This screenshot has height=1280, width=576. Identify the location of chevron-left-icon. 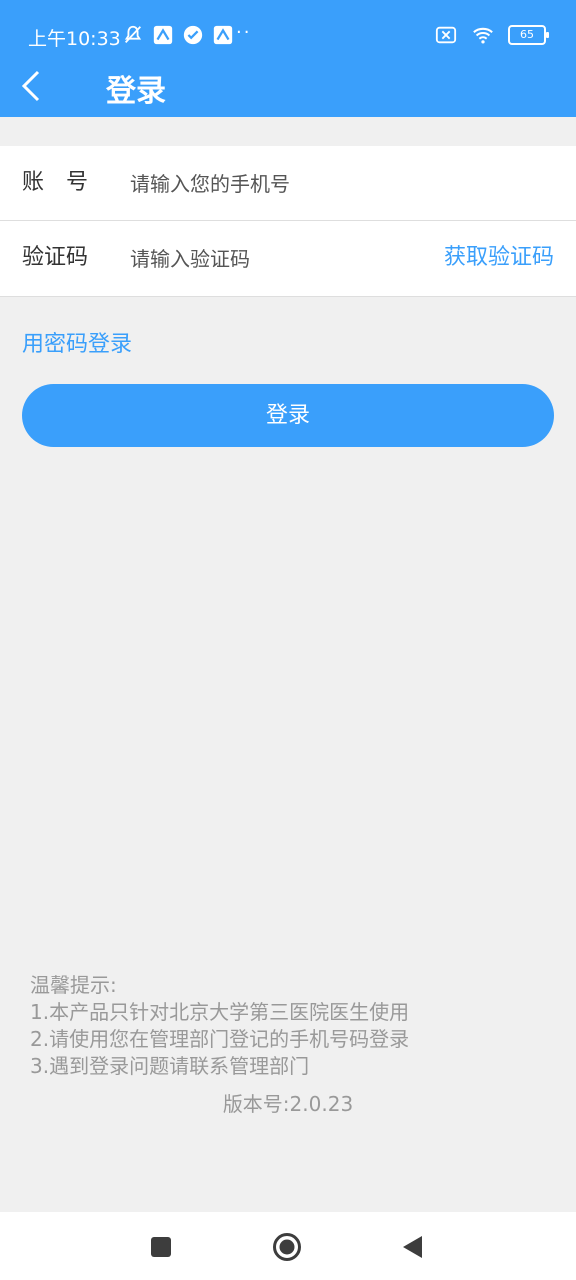
(34, 86).